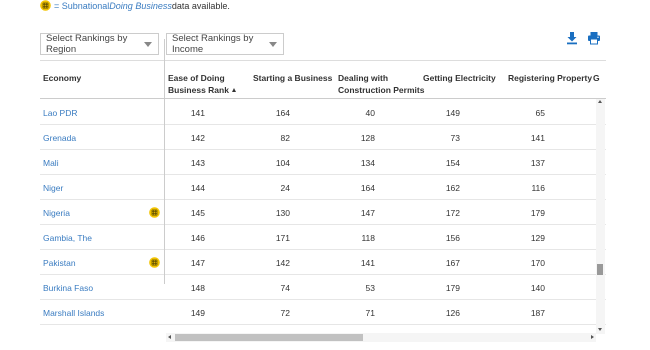 This screenshot has height=350, width=650. Describe the element at coordinates (51, 163) in the screenshot. I see `economy-link: Mali` at that location.